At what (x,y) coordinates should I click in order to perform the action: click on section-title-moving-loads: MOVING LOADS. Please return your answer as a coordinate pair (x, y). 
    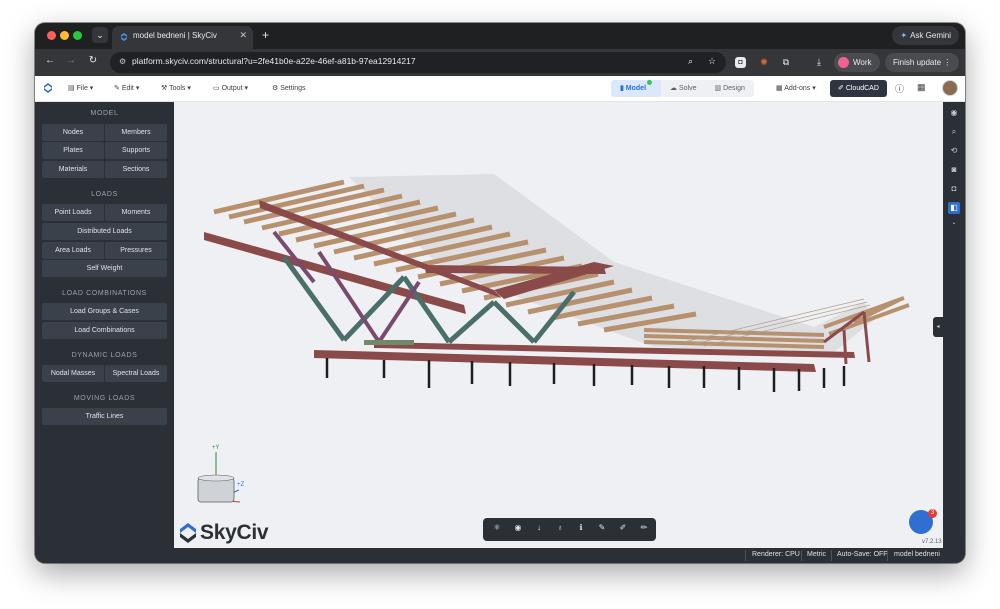
    Looking at the image, I should click on (104, 398).